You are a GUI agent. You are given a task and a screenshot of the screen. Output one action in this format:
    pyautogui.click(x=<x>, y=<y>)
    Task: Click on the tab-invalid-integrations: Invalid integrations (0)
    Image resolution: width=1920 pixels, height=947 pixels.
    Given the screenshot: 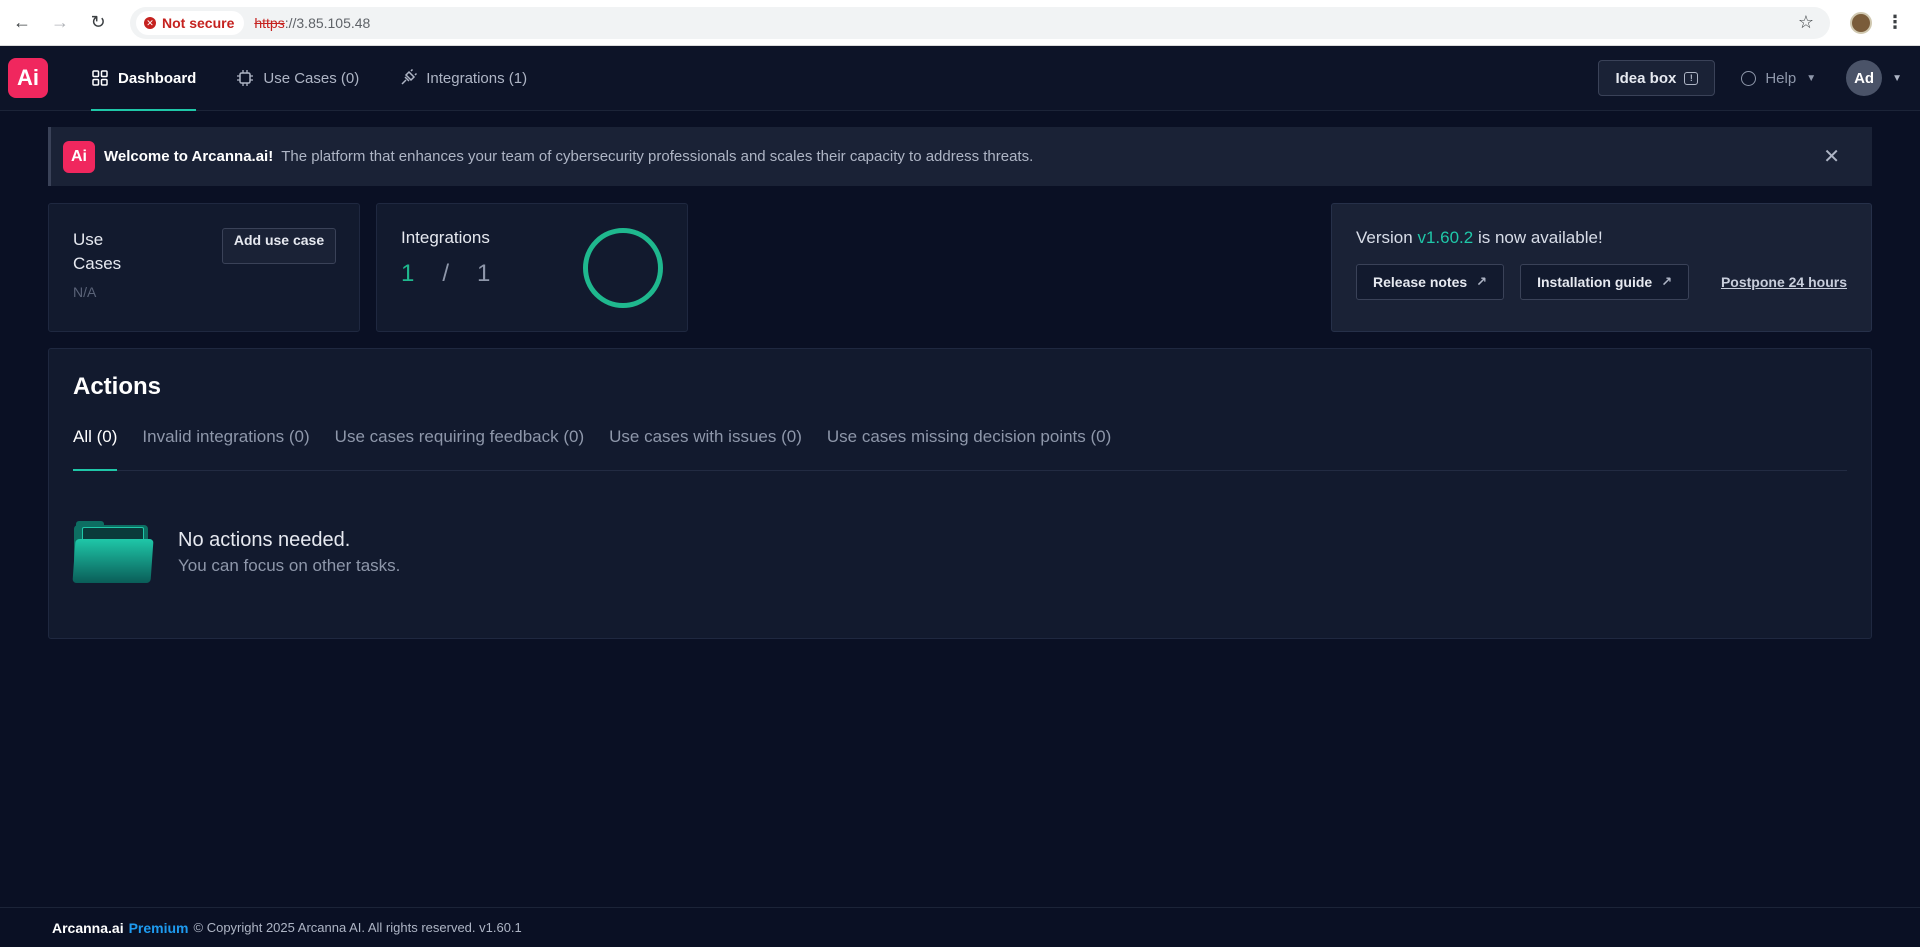 What is the action you would take?
    pyautogui.click(x=225, y=448)
    